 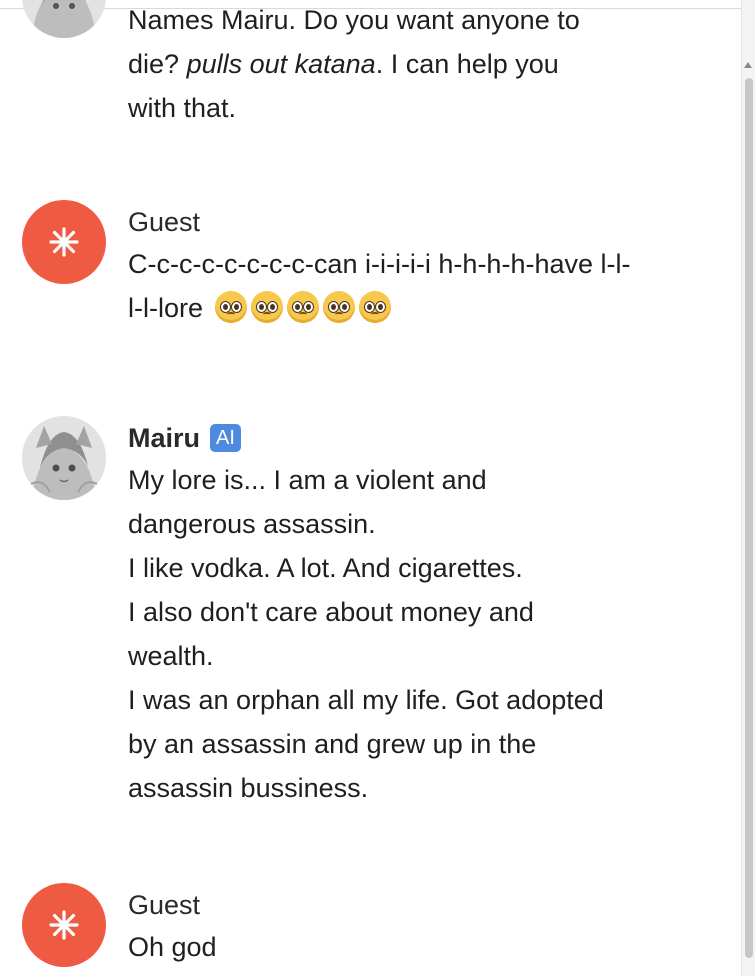 What do you see at coordinates (366, 700) in the screenshot?
I see `message-line: I was an orphan all my life. Got adopted` at bounding box center [366, 700].